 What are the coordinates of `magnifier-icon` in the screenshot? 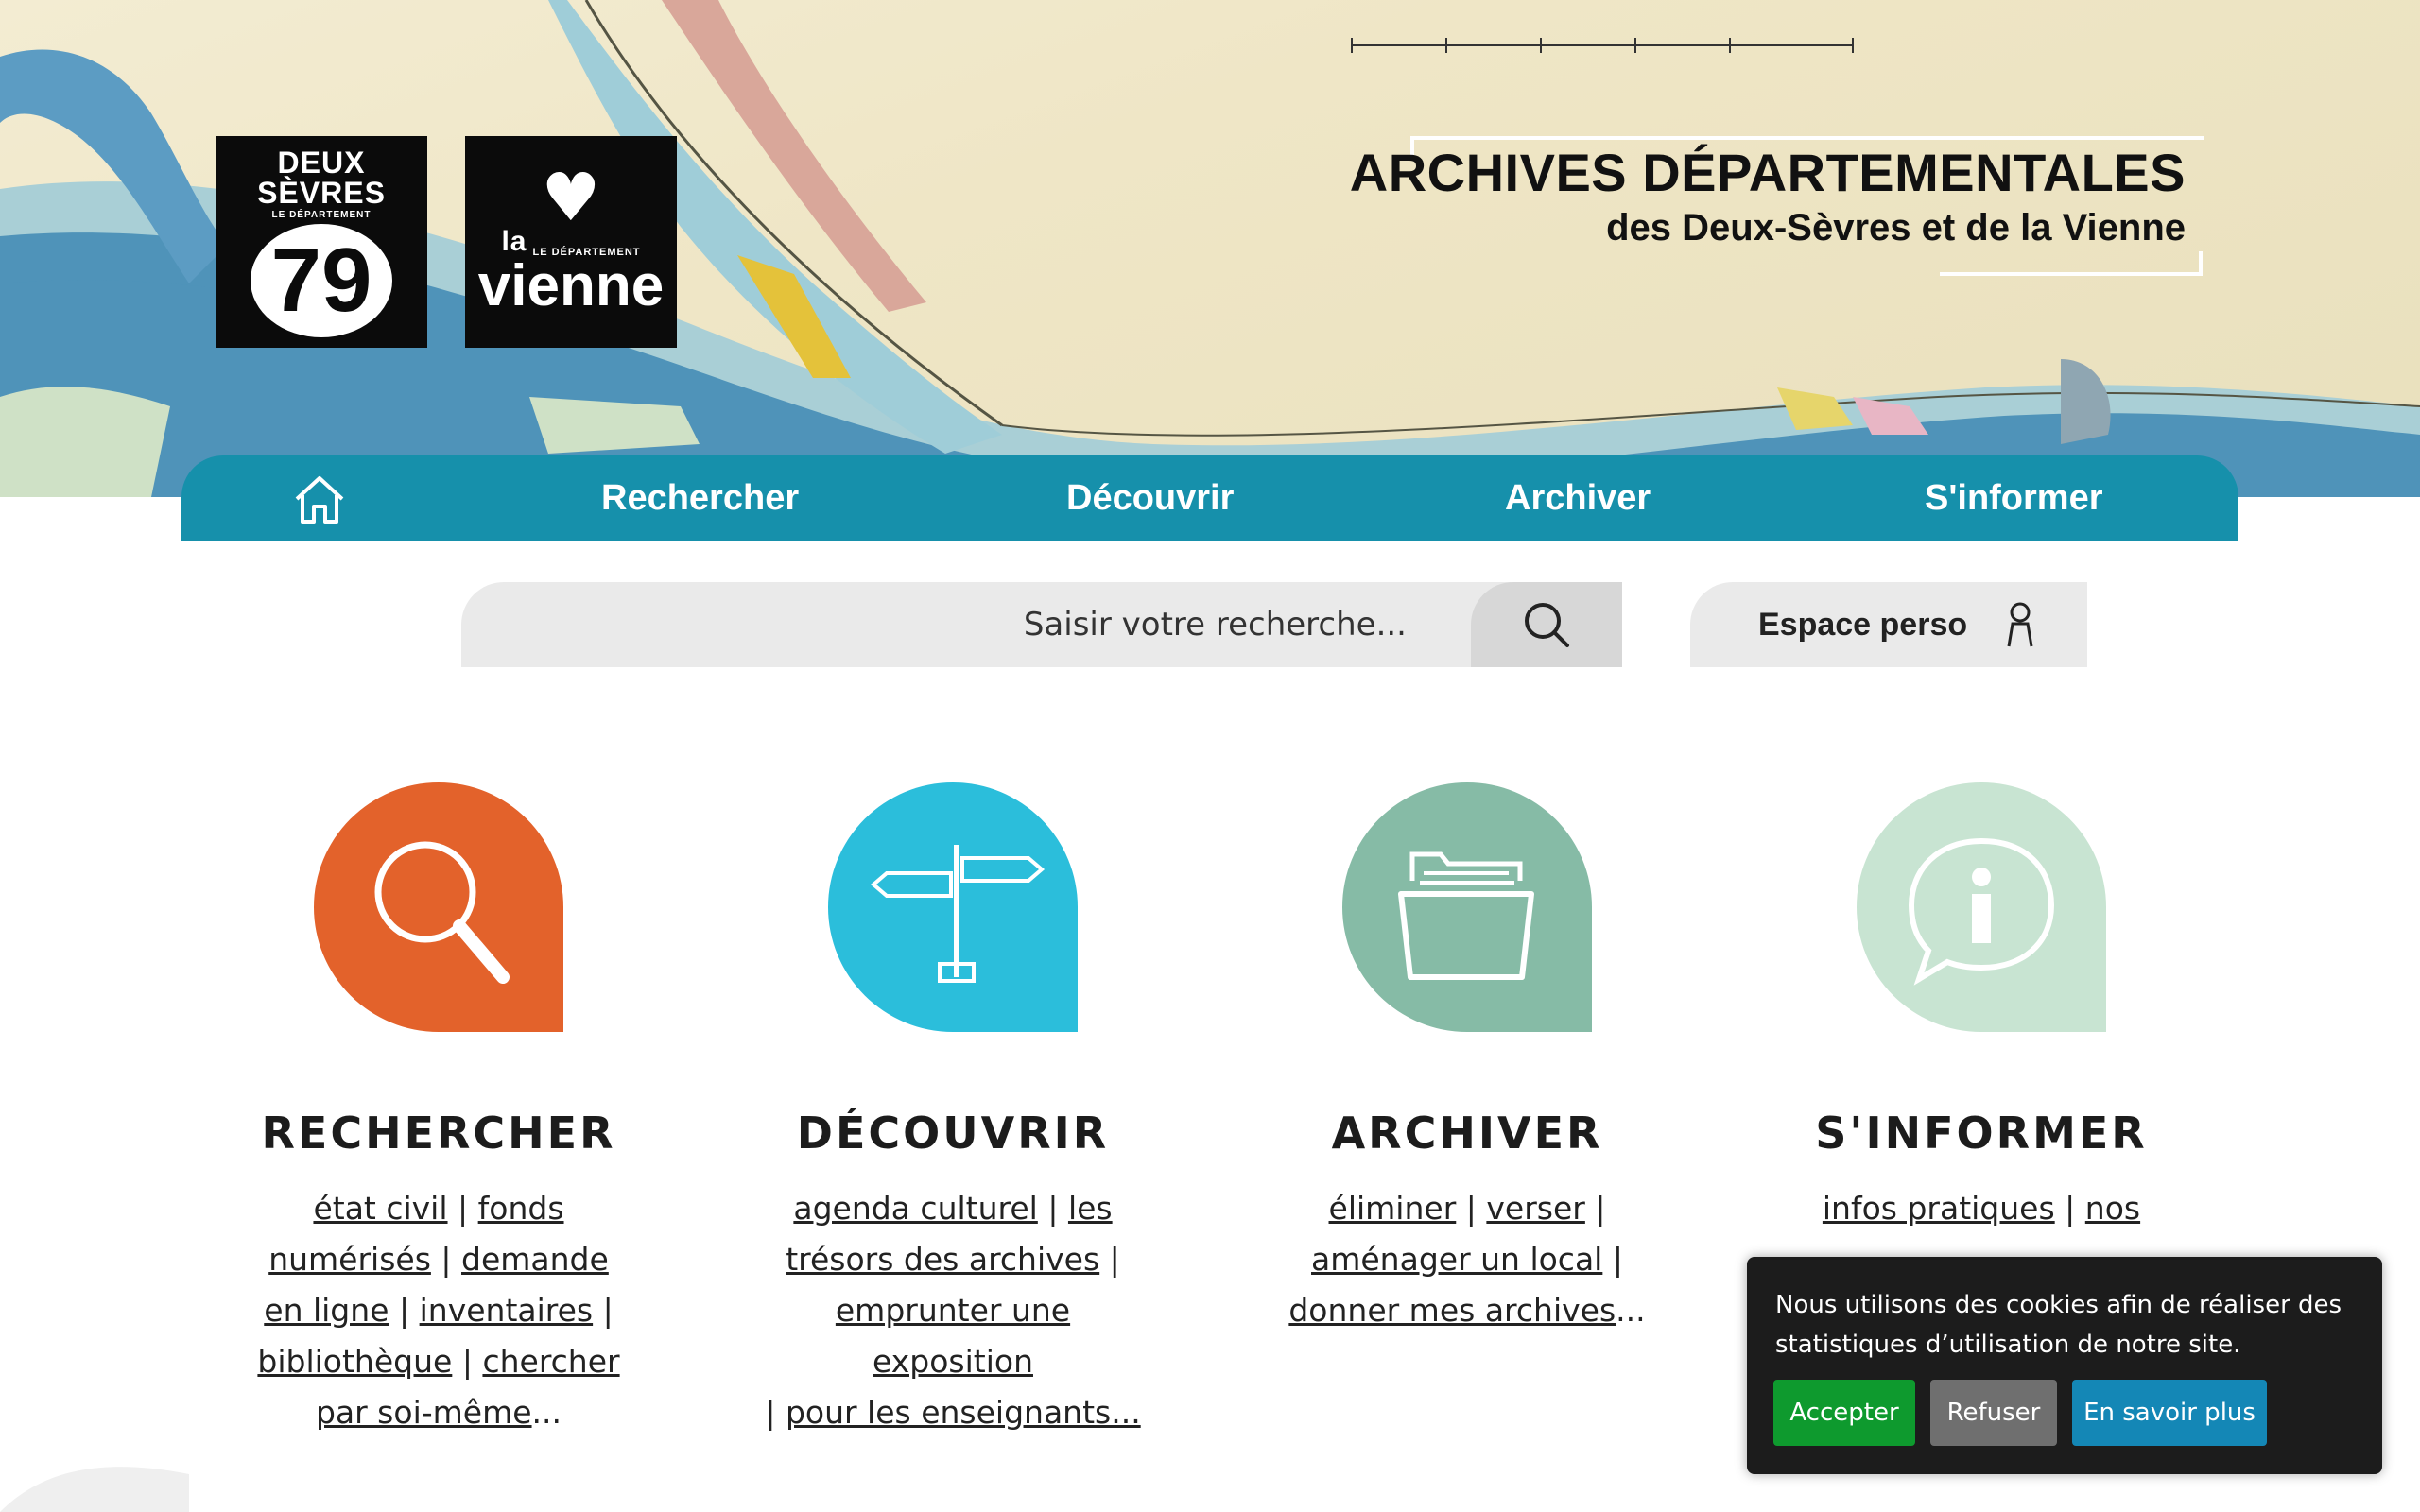 It's located at (439, 907).